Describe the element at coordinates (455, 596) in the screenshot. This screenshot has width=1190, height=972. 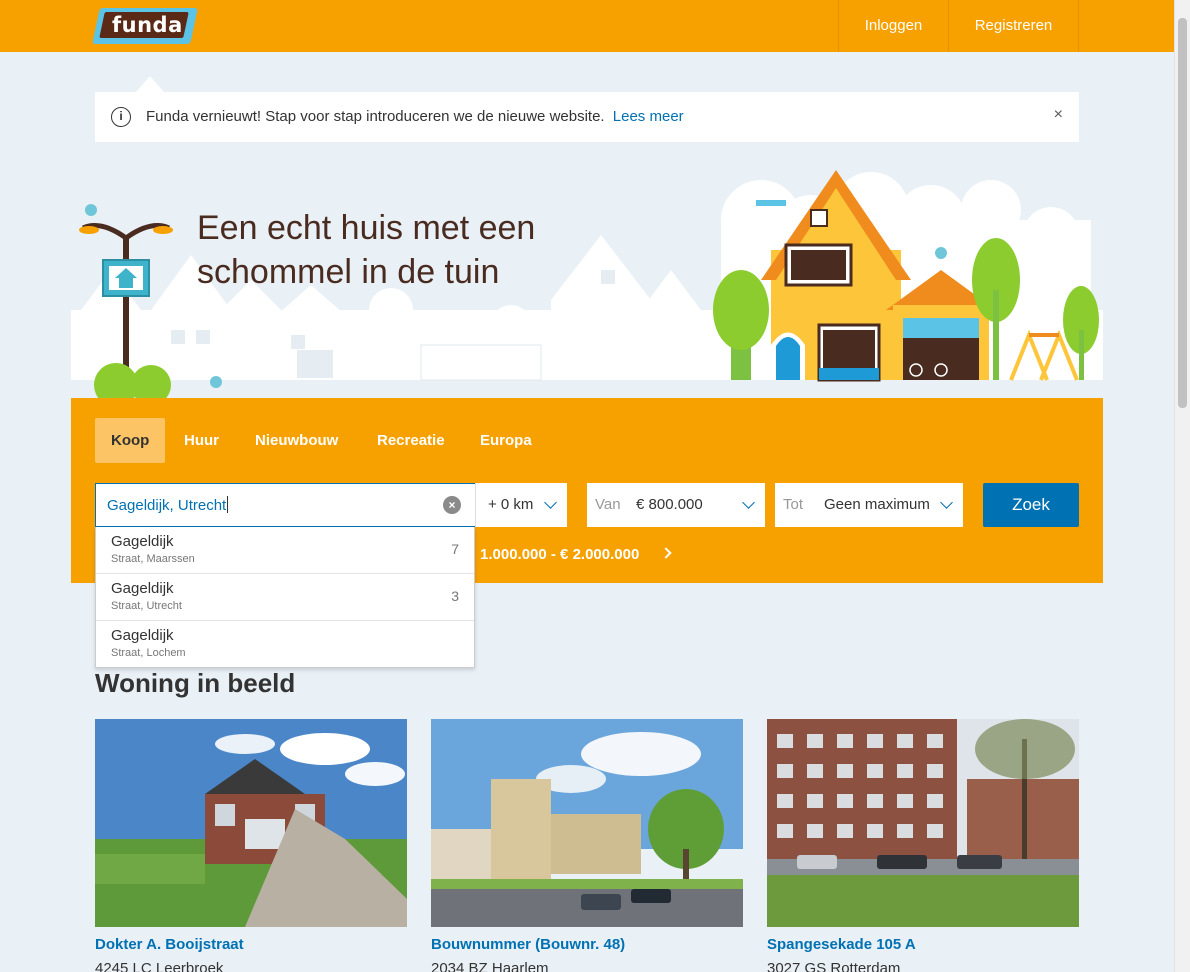
I see `suggestion-count: 3` at that location.